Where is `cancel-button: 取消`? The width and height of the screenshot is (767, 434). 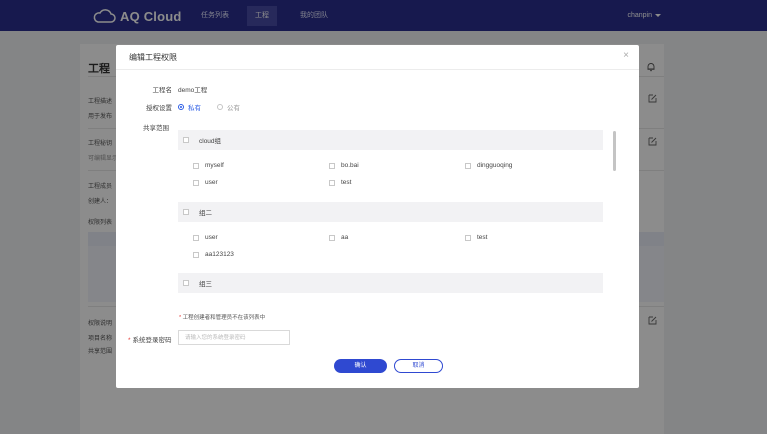
cancel-button: 取消 is located at coordinates (418, 366).